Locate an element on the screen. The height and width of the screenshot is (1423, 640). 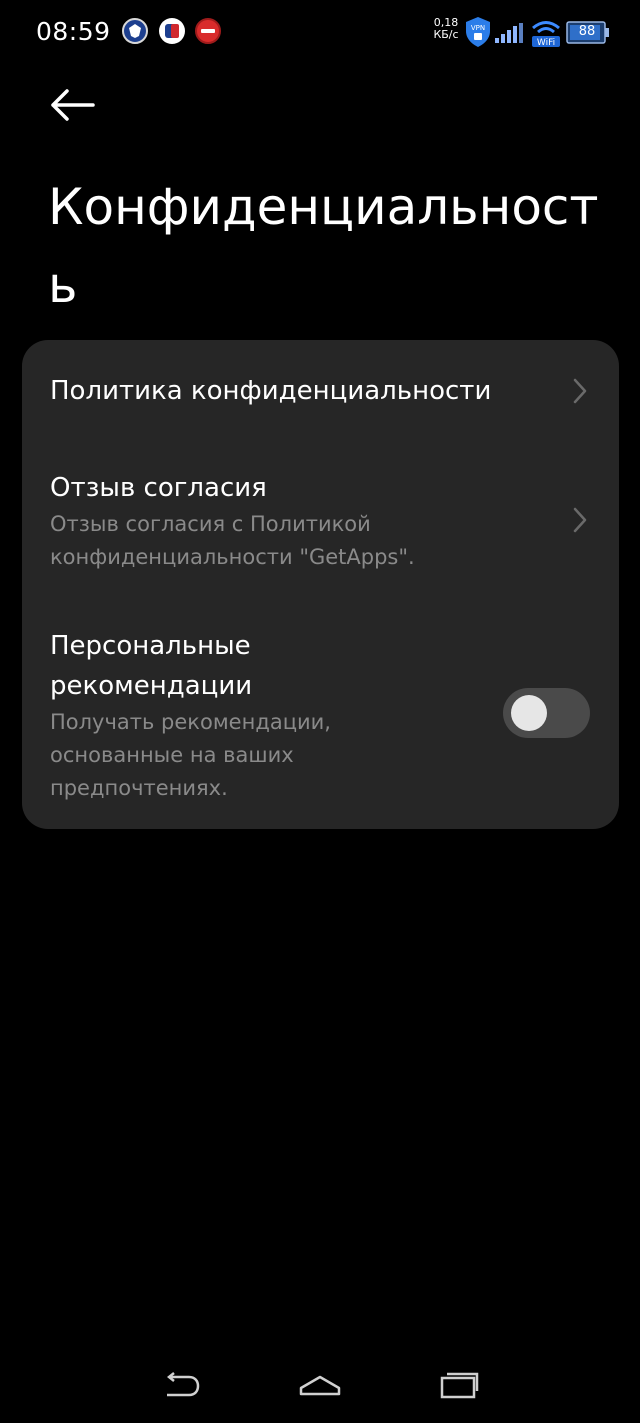
status-bar: 08:59 0,18 КБ/с VPN WiFi 88 is located at coordinates (320, 33).